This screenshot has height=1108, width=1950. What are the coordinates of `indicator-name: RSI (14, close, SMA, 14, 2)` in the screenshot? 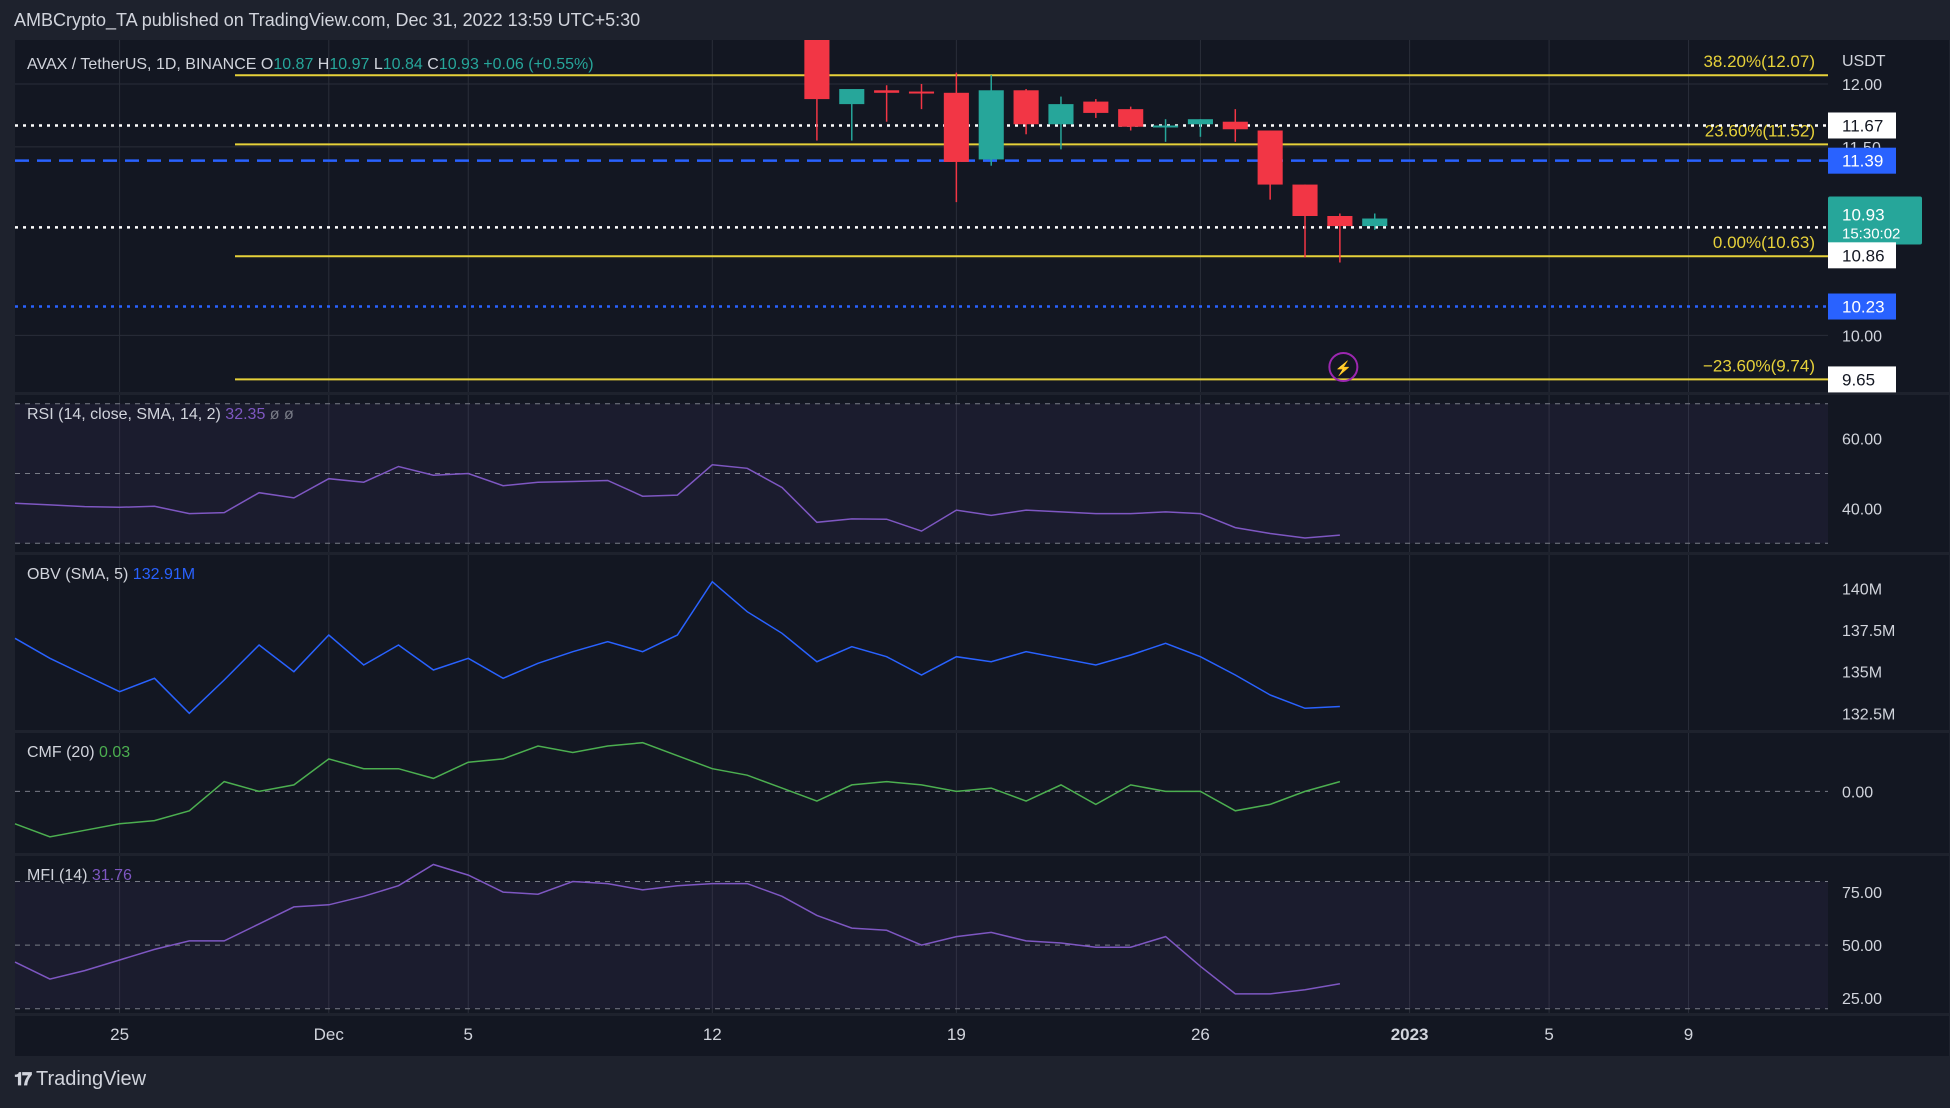 It's located at (126, 414).